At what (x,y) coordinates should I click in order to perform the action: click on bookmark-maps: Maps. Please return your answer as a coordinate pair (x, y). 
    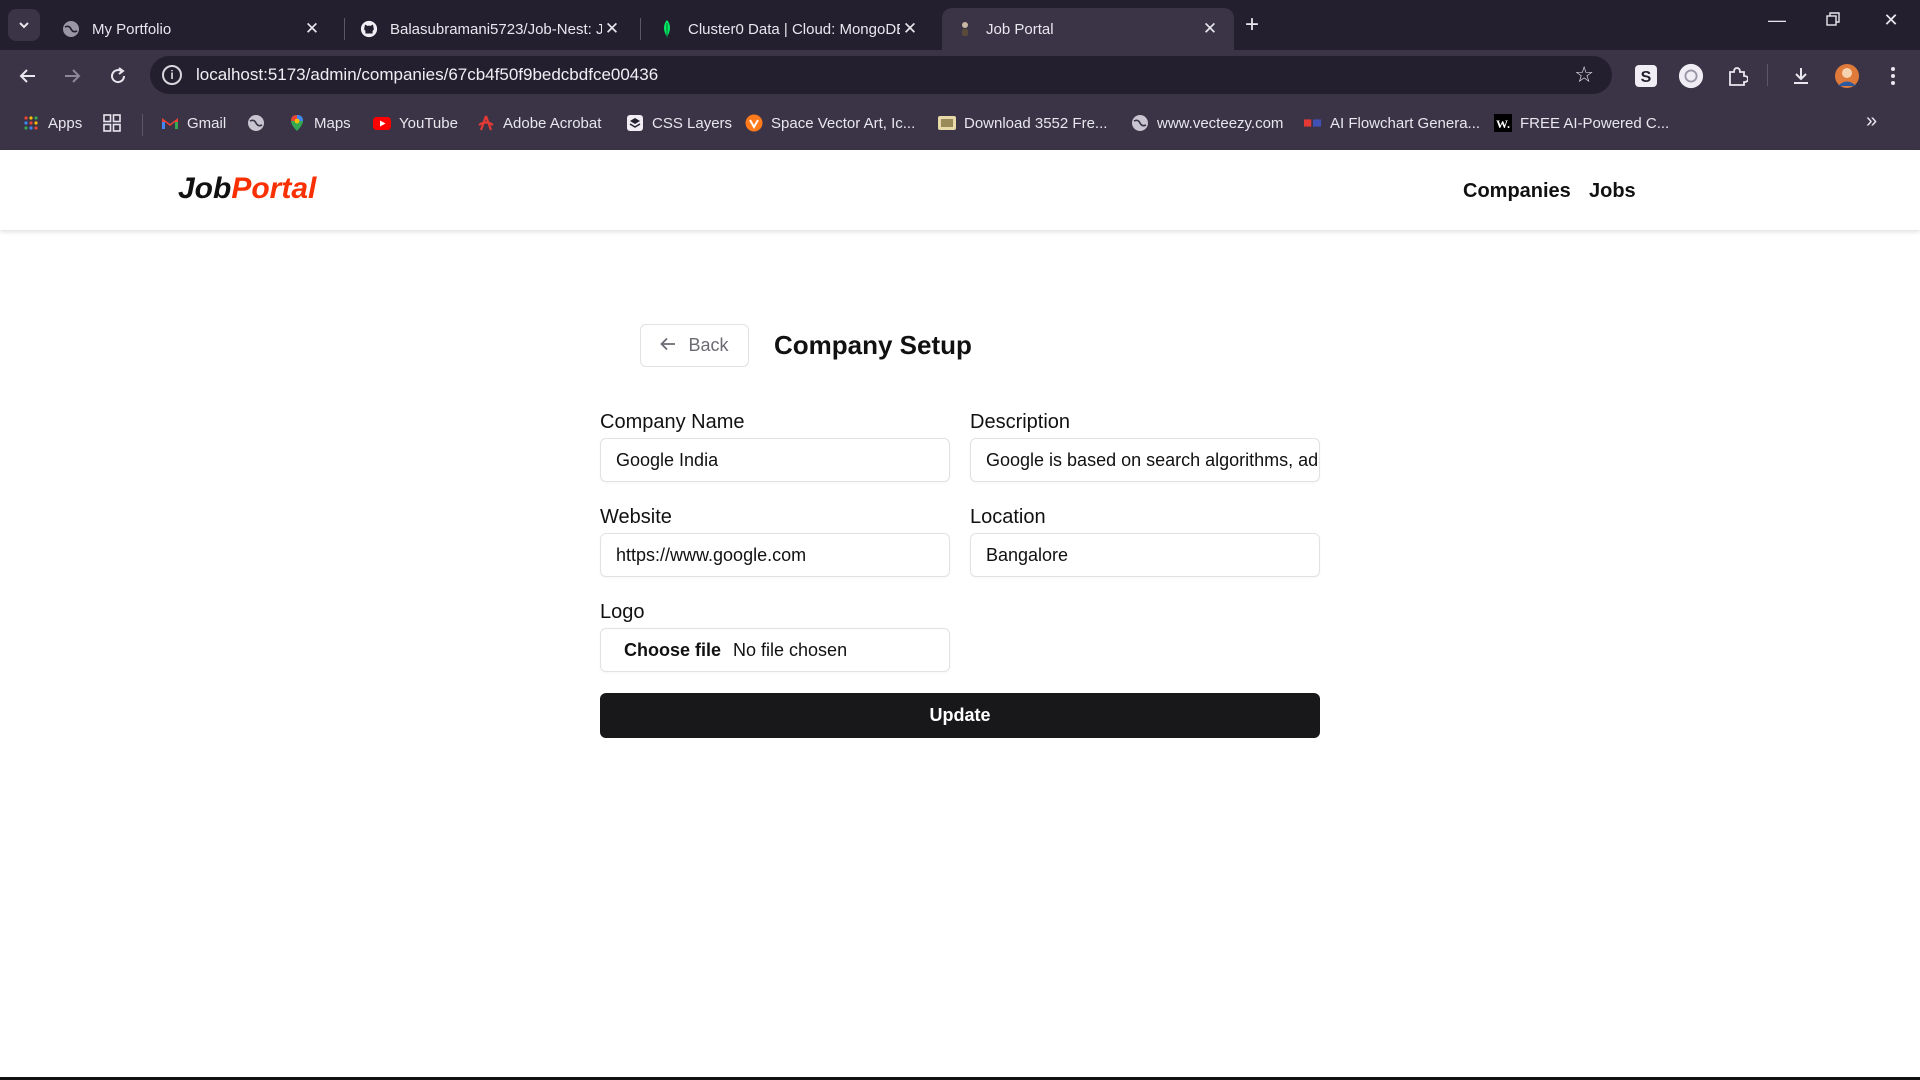
    Looking at the image, I should click on (319, 123).